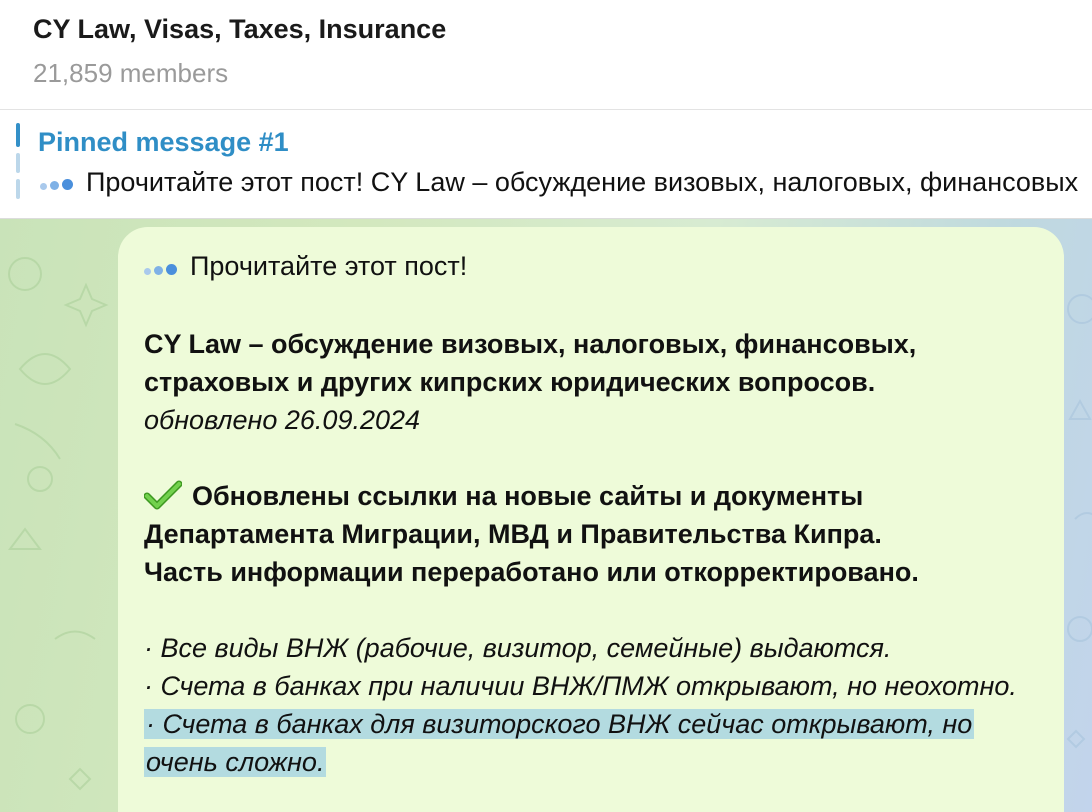 This screenshot has height=812, width=1092. What do you see at coordinates (235, 761) in the screenshot?
I see `selected-text: очень сложно.` at bounding box center [235, 761].